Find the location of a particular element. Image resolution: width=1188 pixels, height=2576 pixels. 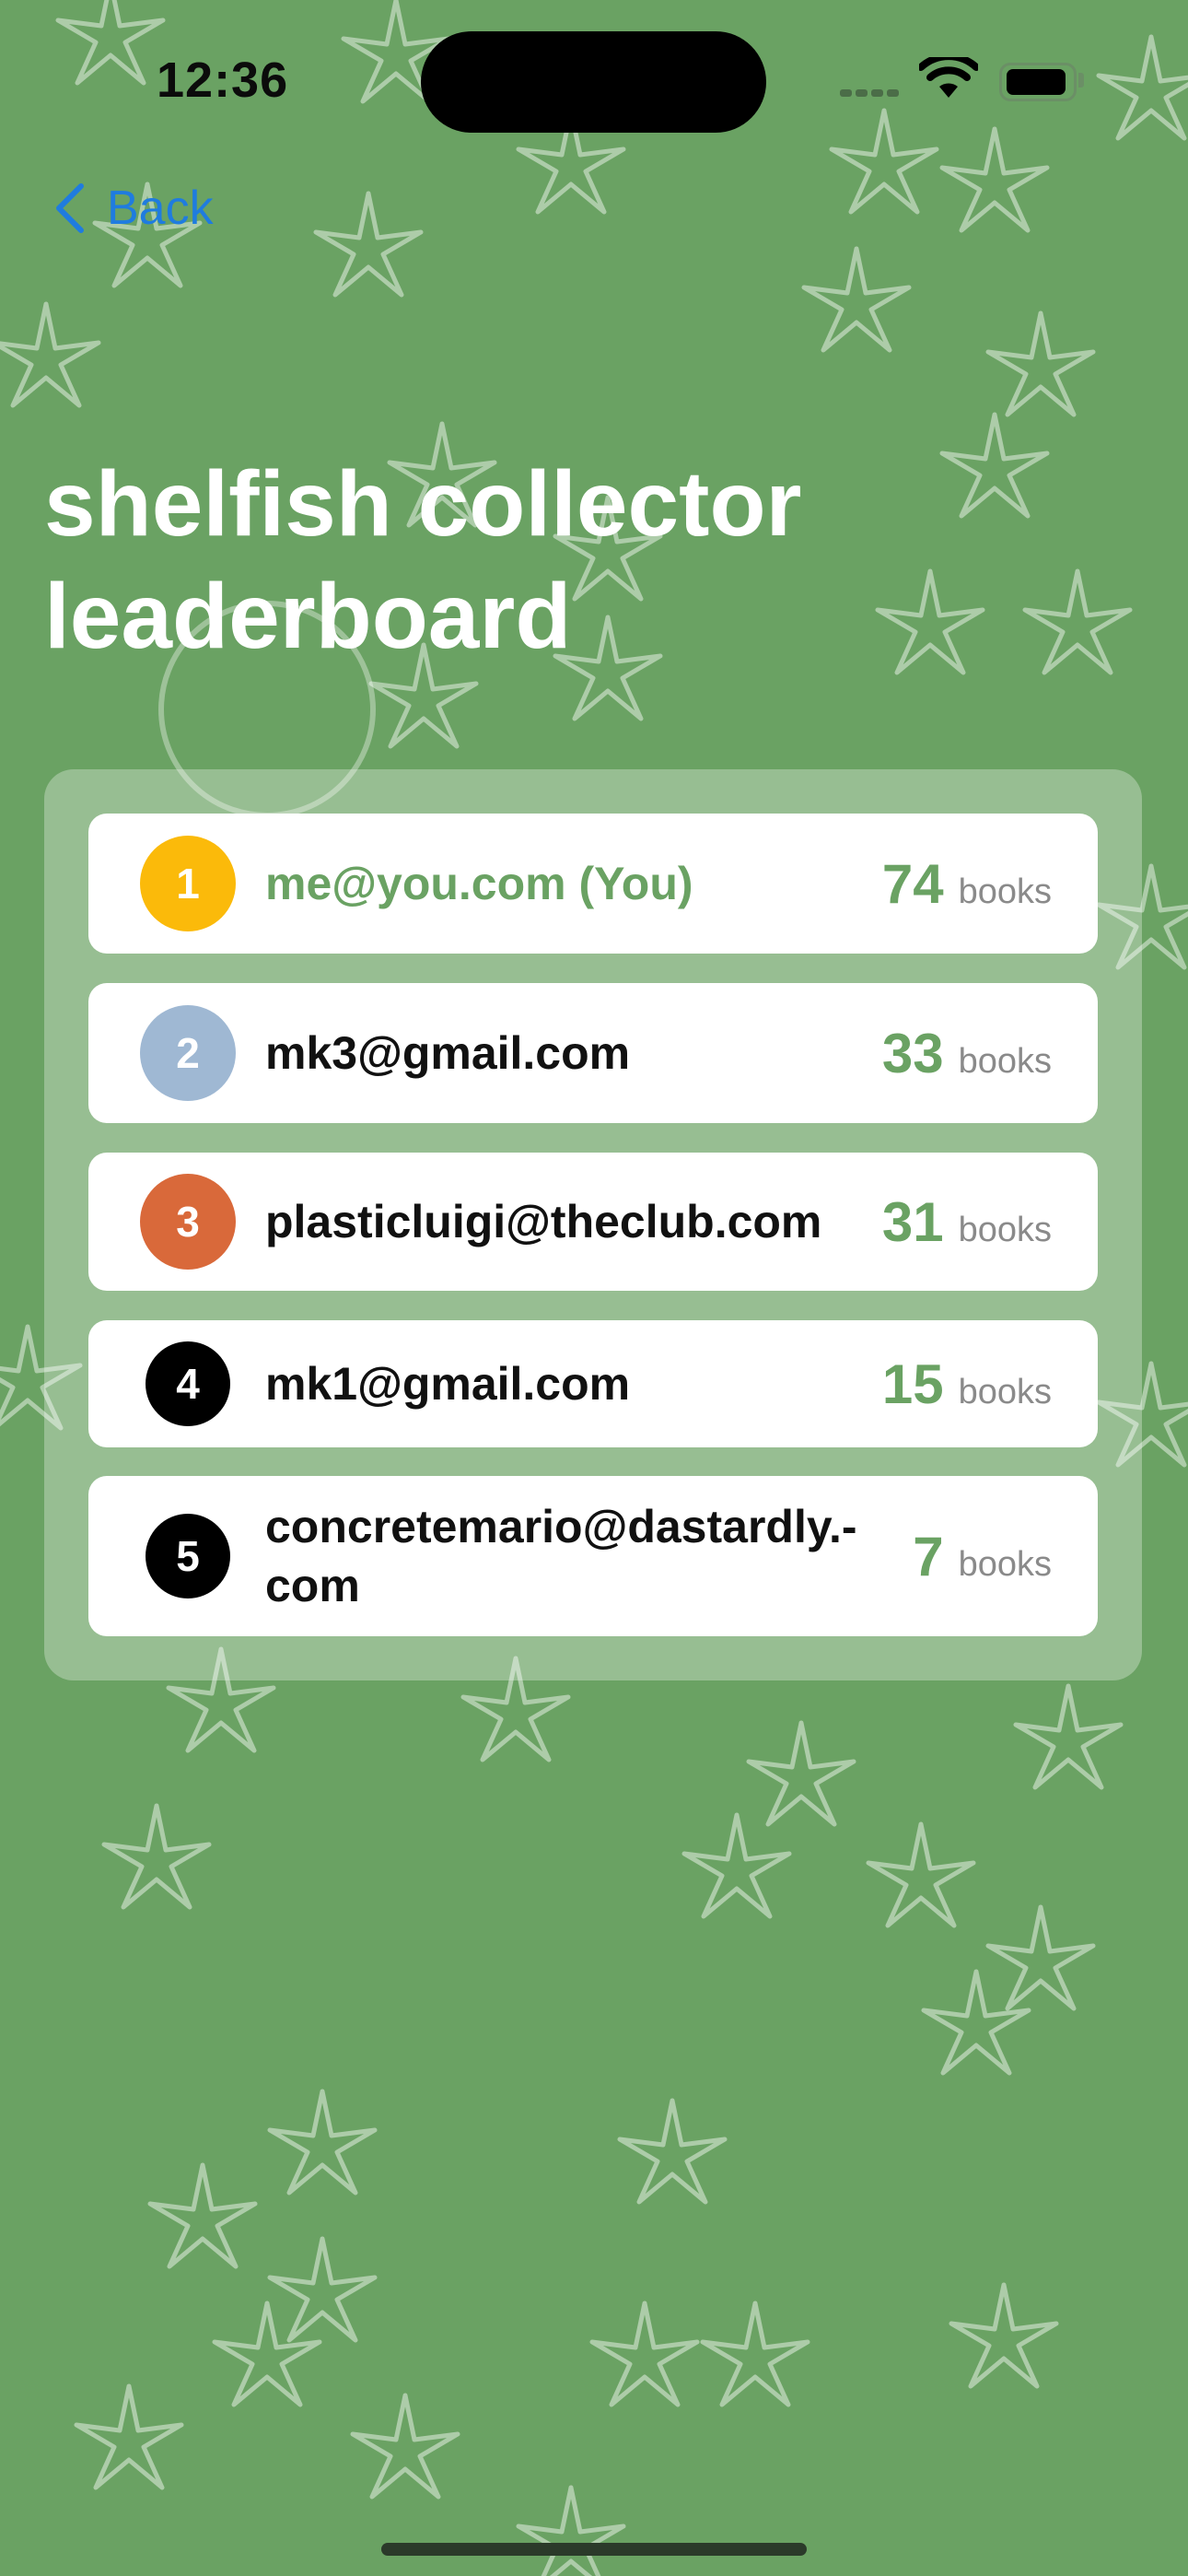

leaderboard-row-3: 3 plasticluigi@theclub.com 31 books is located at coordinates (593, 1222).